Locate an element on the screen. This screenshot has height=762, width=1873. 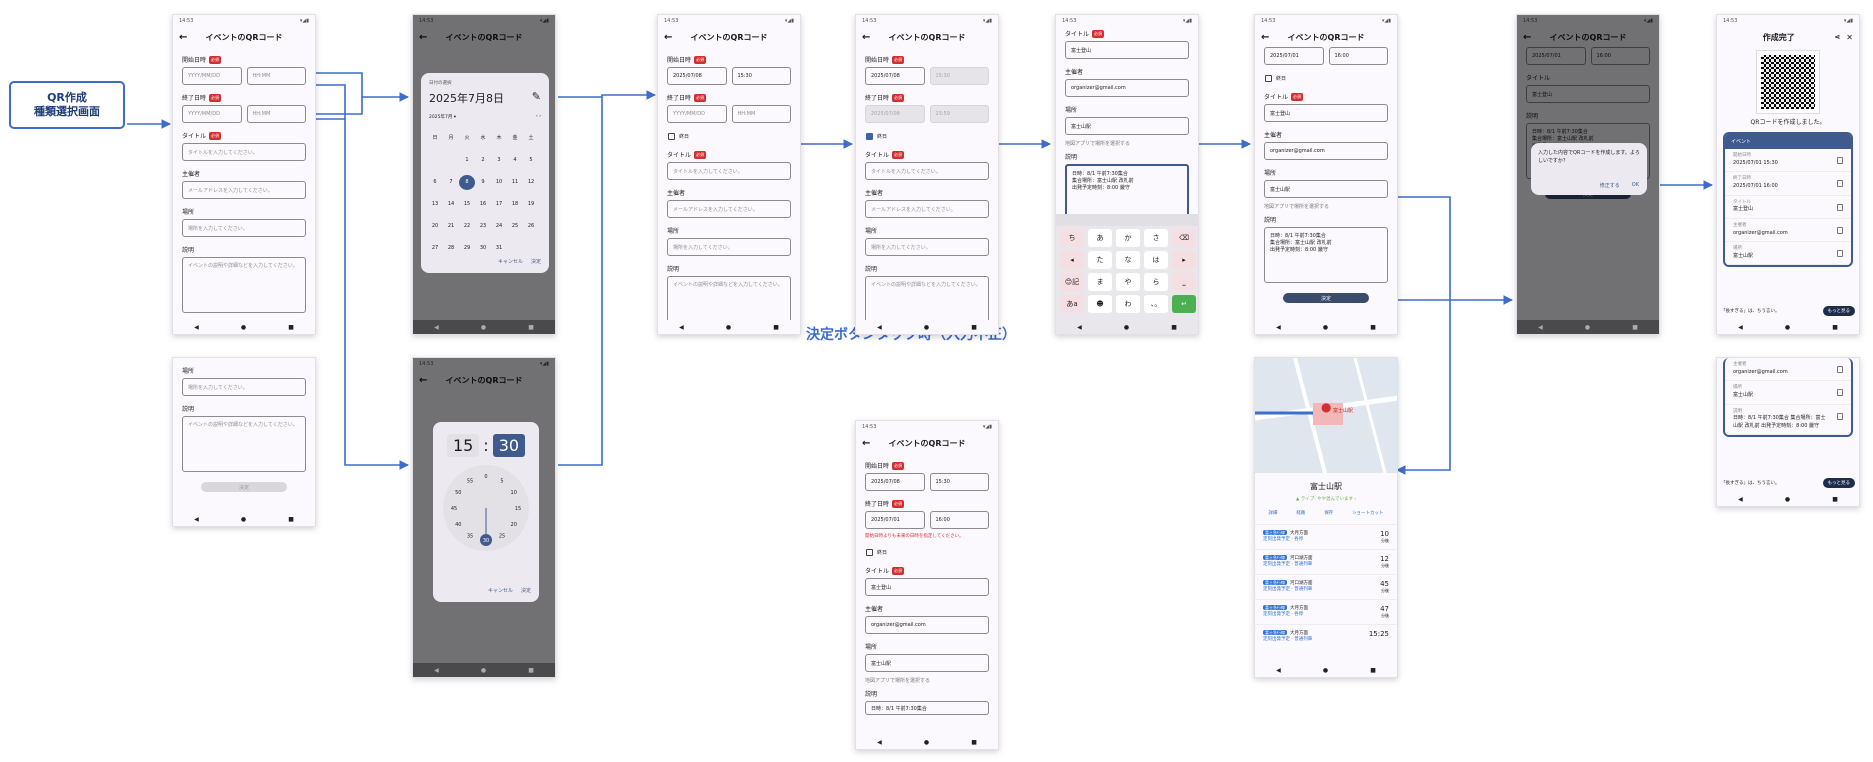
keyboard-key: ▸ is located at coordinates (1184, 260).